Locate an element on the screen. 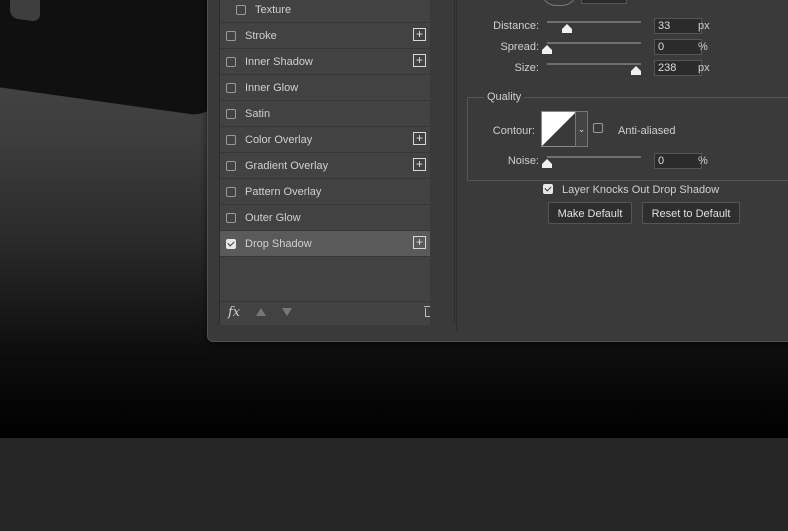  spread-label: Spread: is located at coordinates (519, 47).